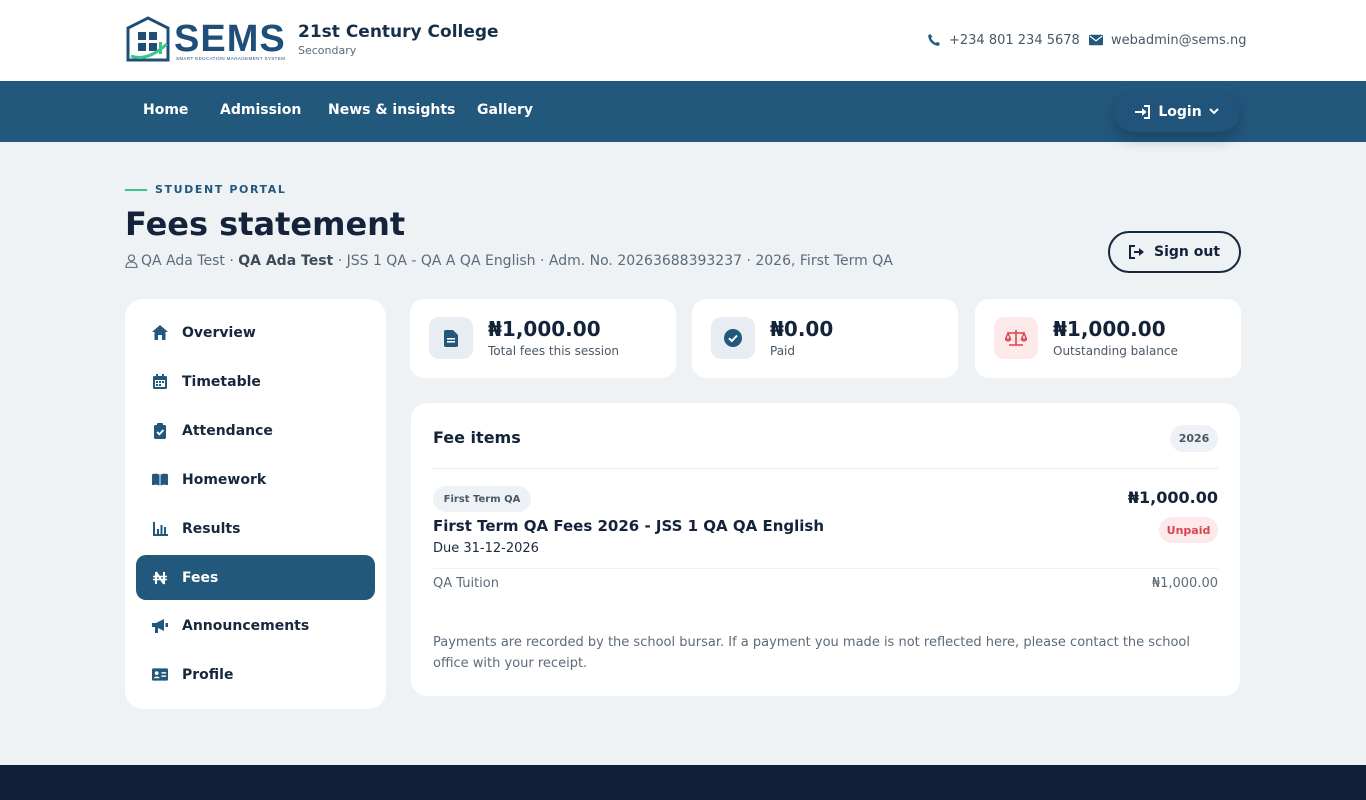  What do you see at coordinates (1016, 338) in the screenshot?
I see `scale-icon` at bounding box center [1016, 338].